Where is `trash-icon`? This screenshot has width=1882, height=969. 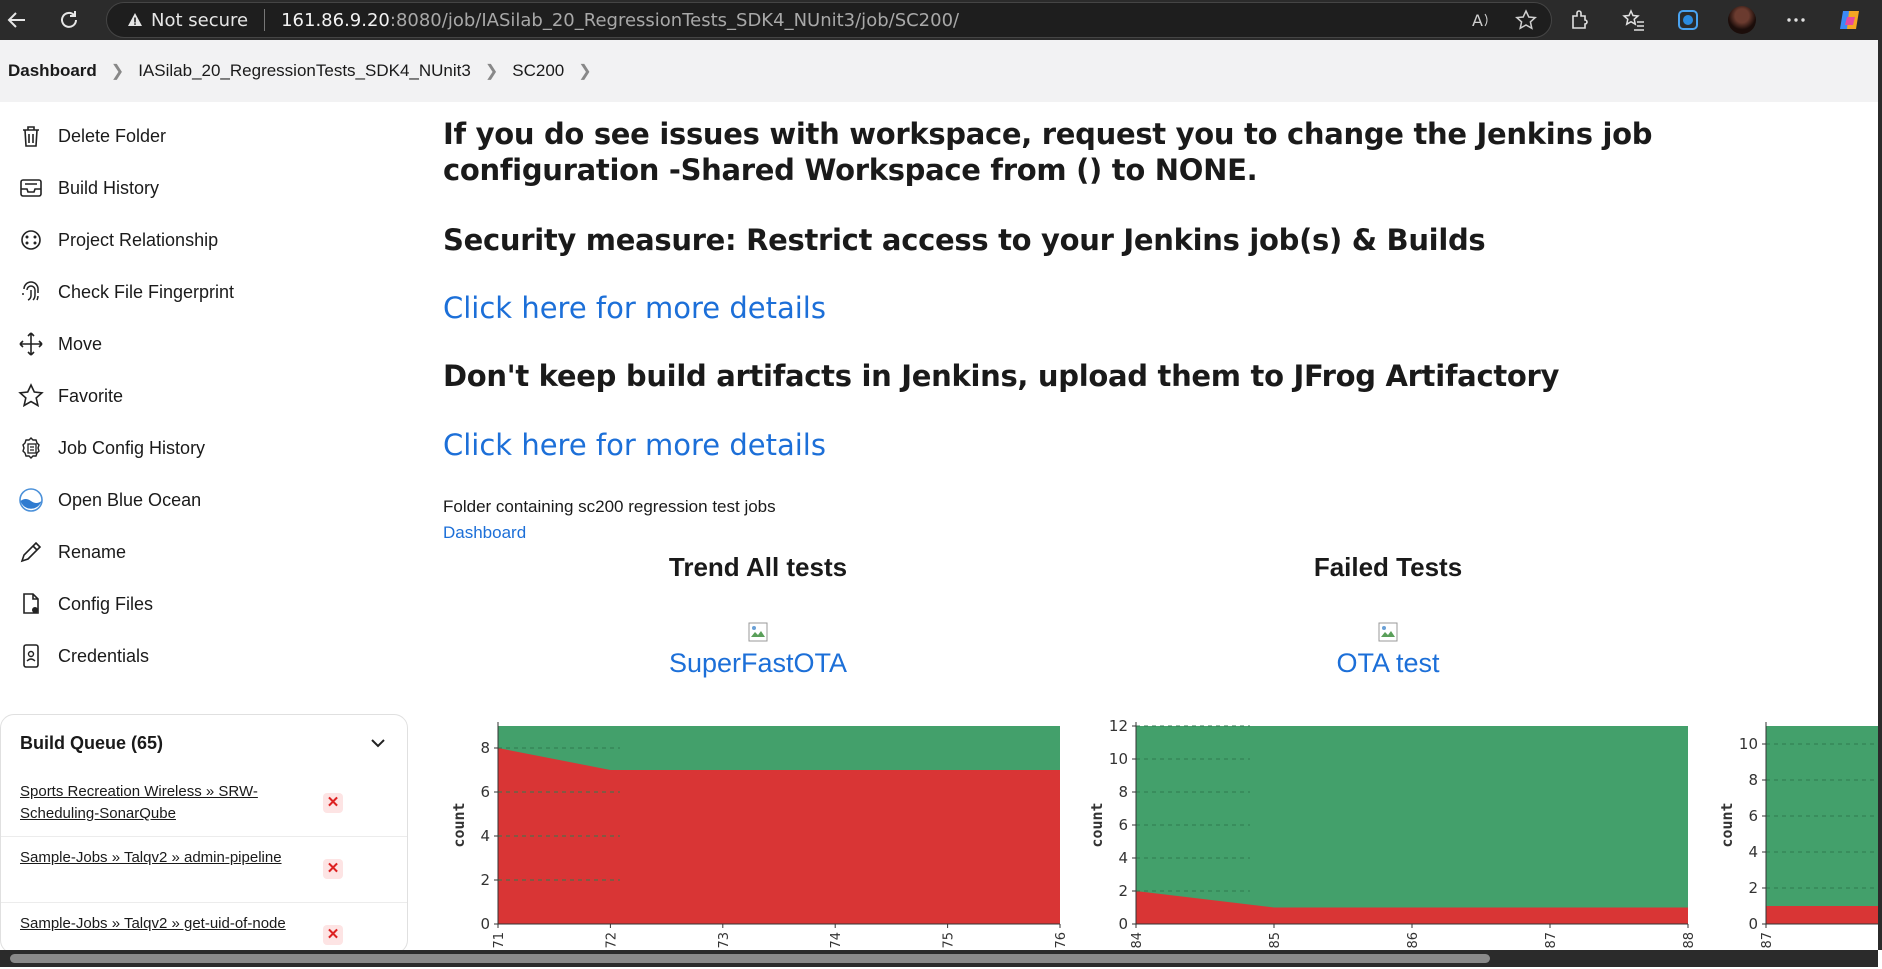 trash-icon is located at coordinates (31, 136).